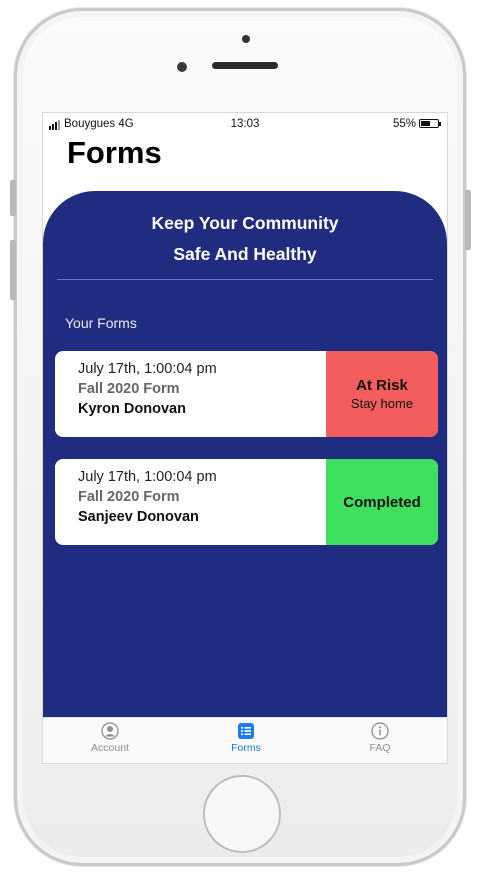 Image resolution: width=481 pixels, height=874 pixels. I want to click on phone-sensor, so click(246, 39).